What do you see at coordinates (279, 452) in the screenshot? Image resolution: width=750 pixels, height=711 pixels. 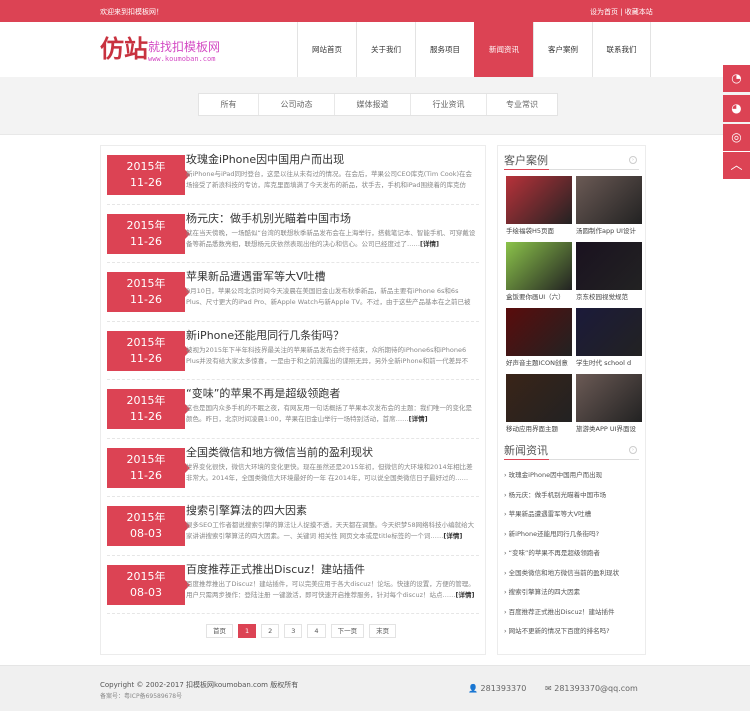 I see `article-title: 全国类微信和地方微信当前的盈利现状` at bounding box center [279, 452].